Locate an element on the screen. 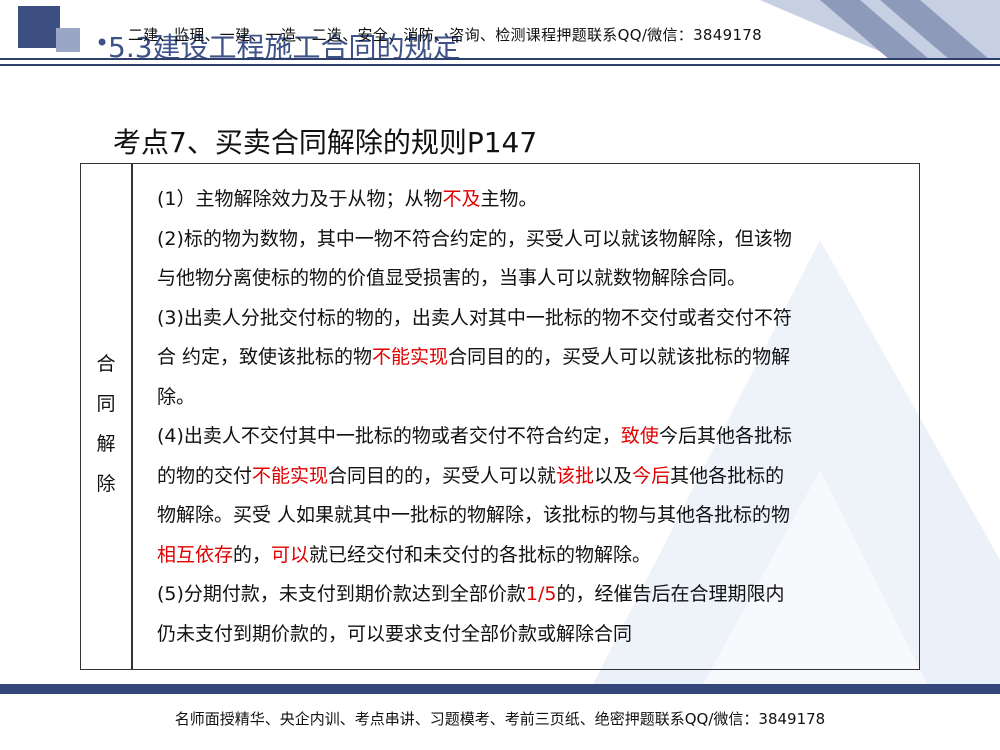 Image resolution: width=1000 pixels, height=750 pixels. content-line: 仍未支付到期价款的，可以要求支付全部价款或解除合同 is located at coordinates (534, 635).